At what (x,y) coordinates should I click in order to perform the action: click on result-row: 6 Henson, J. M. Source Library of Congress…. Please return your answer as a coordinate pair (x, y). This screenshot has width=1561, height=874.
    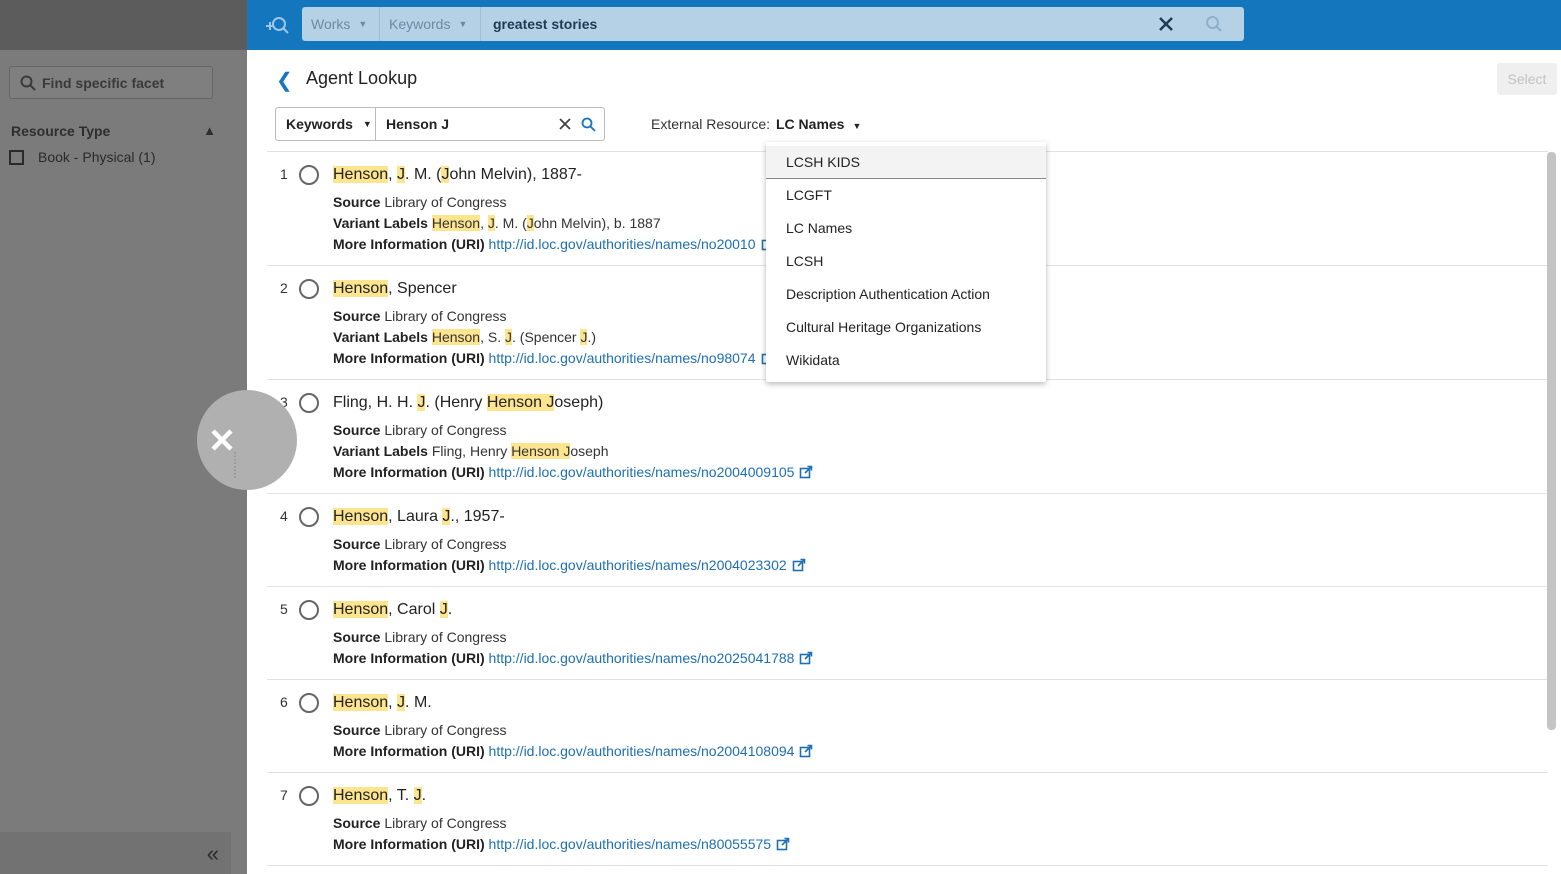
    Looking at the image, I should click on (907, 726).